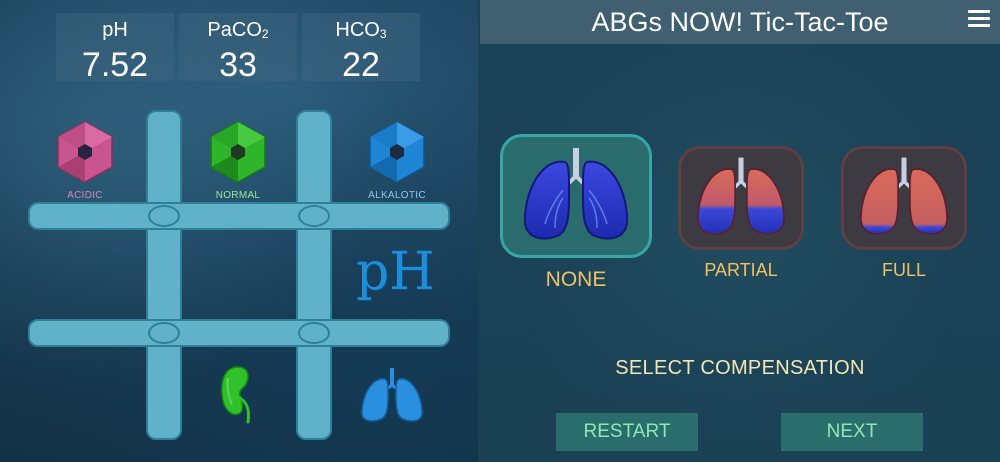  I want to click on compensation-option-full: FULL, so click(904, 213).